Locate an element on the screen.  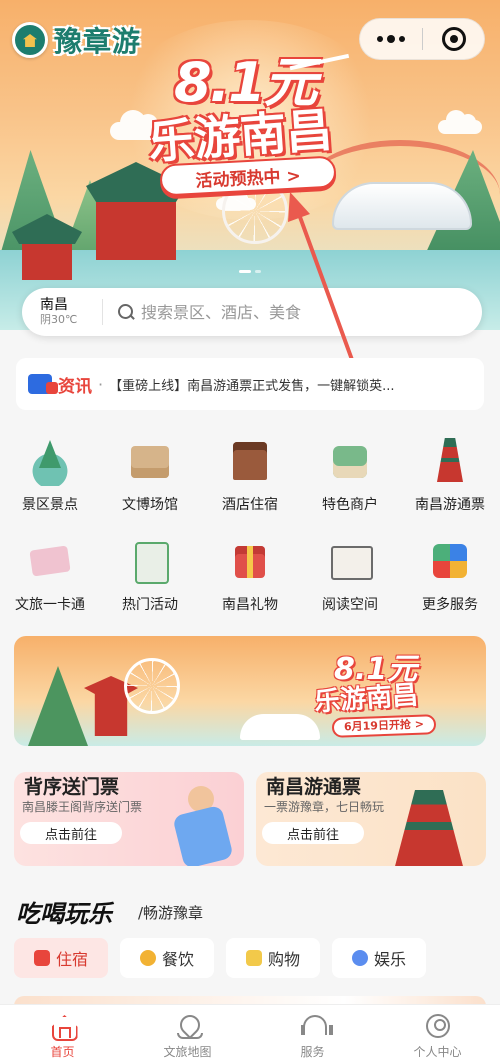
reciting-figure-illustration is located at coordinates (208, 823).